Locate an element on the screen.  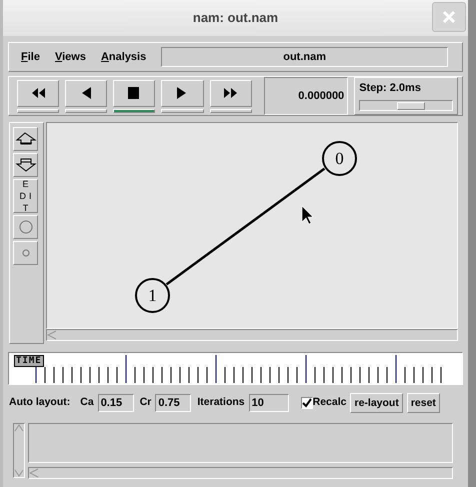
layout-button: reset is located at coordinates (423, 403).